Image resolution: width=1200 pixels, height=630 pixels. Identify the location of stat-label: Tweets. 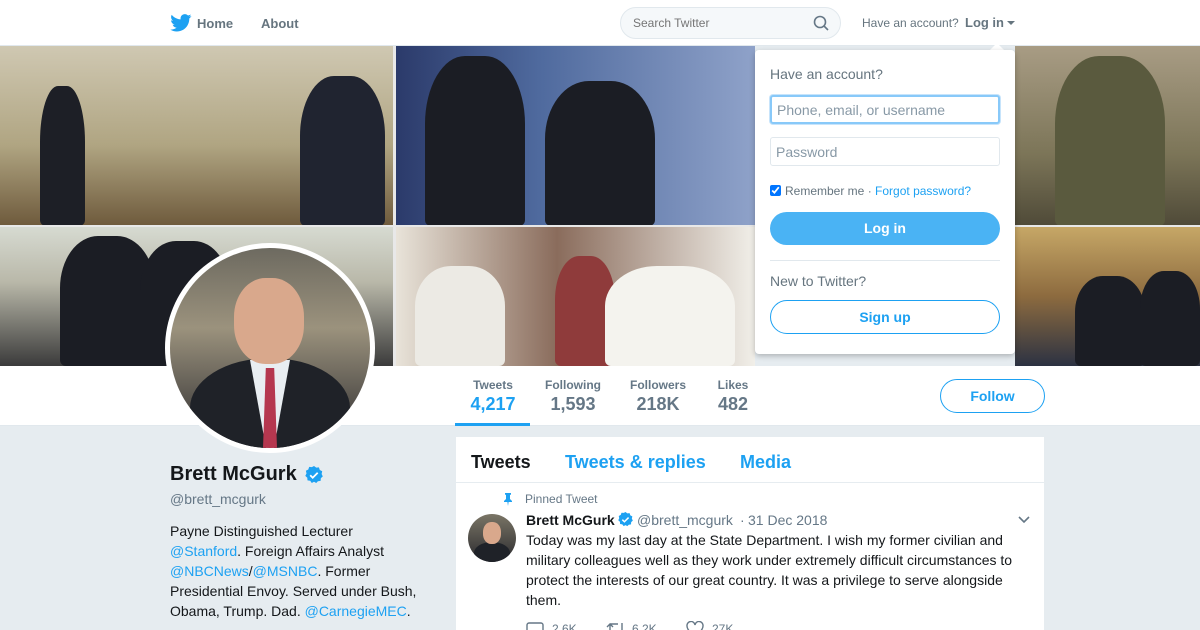
(493, 385).